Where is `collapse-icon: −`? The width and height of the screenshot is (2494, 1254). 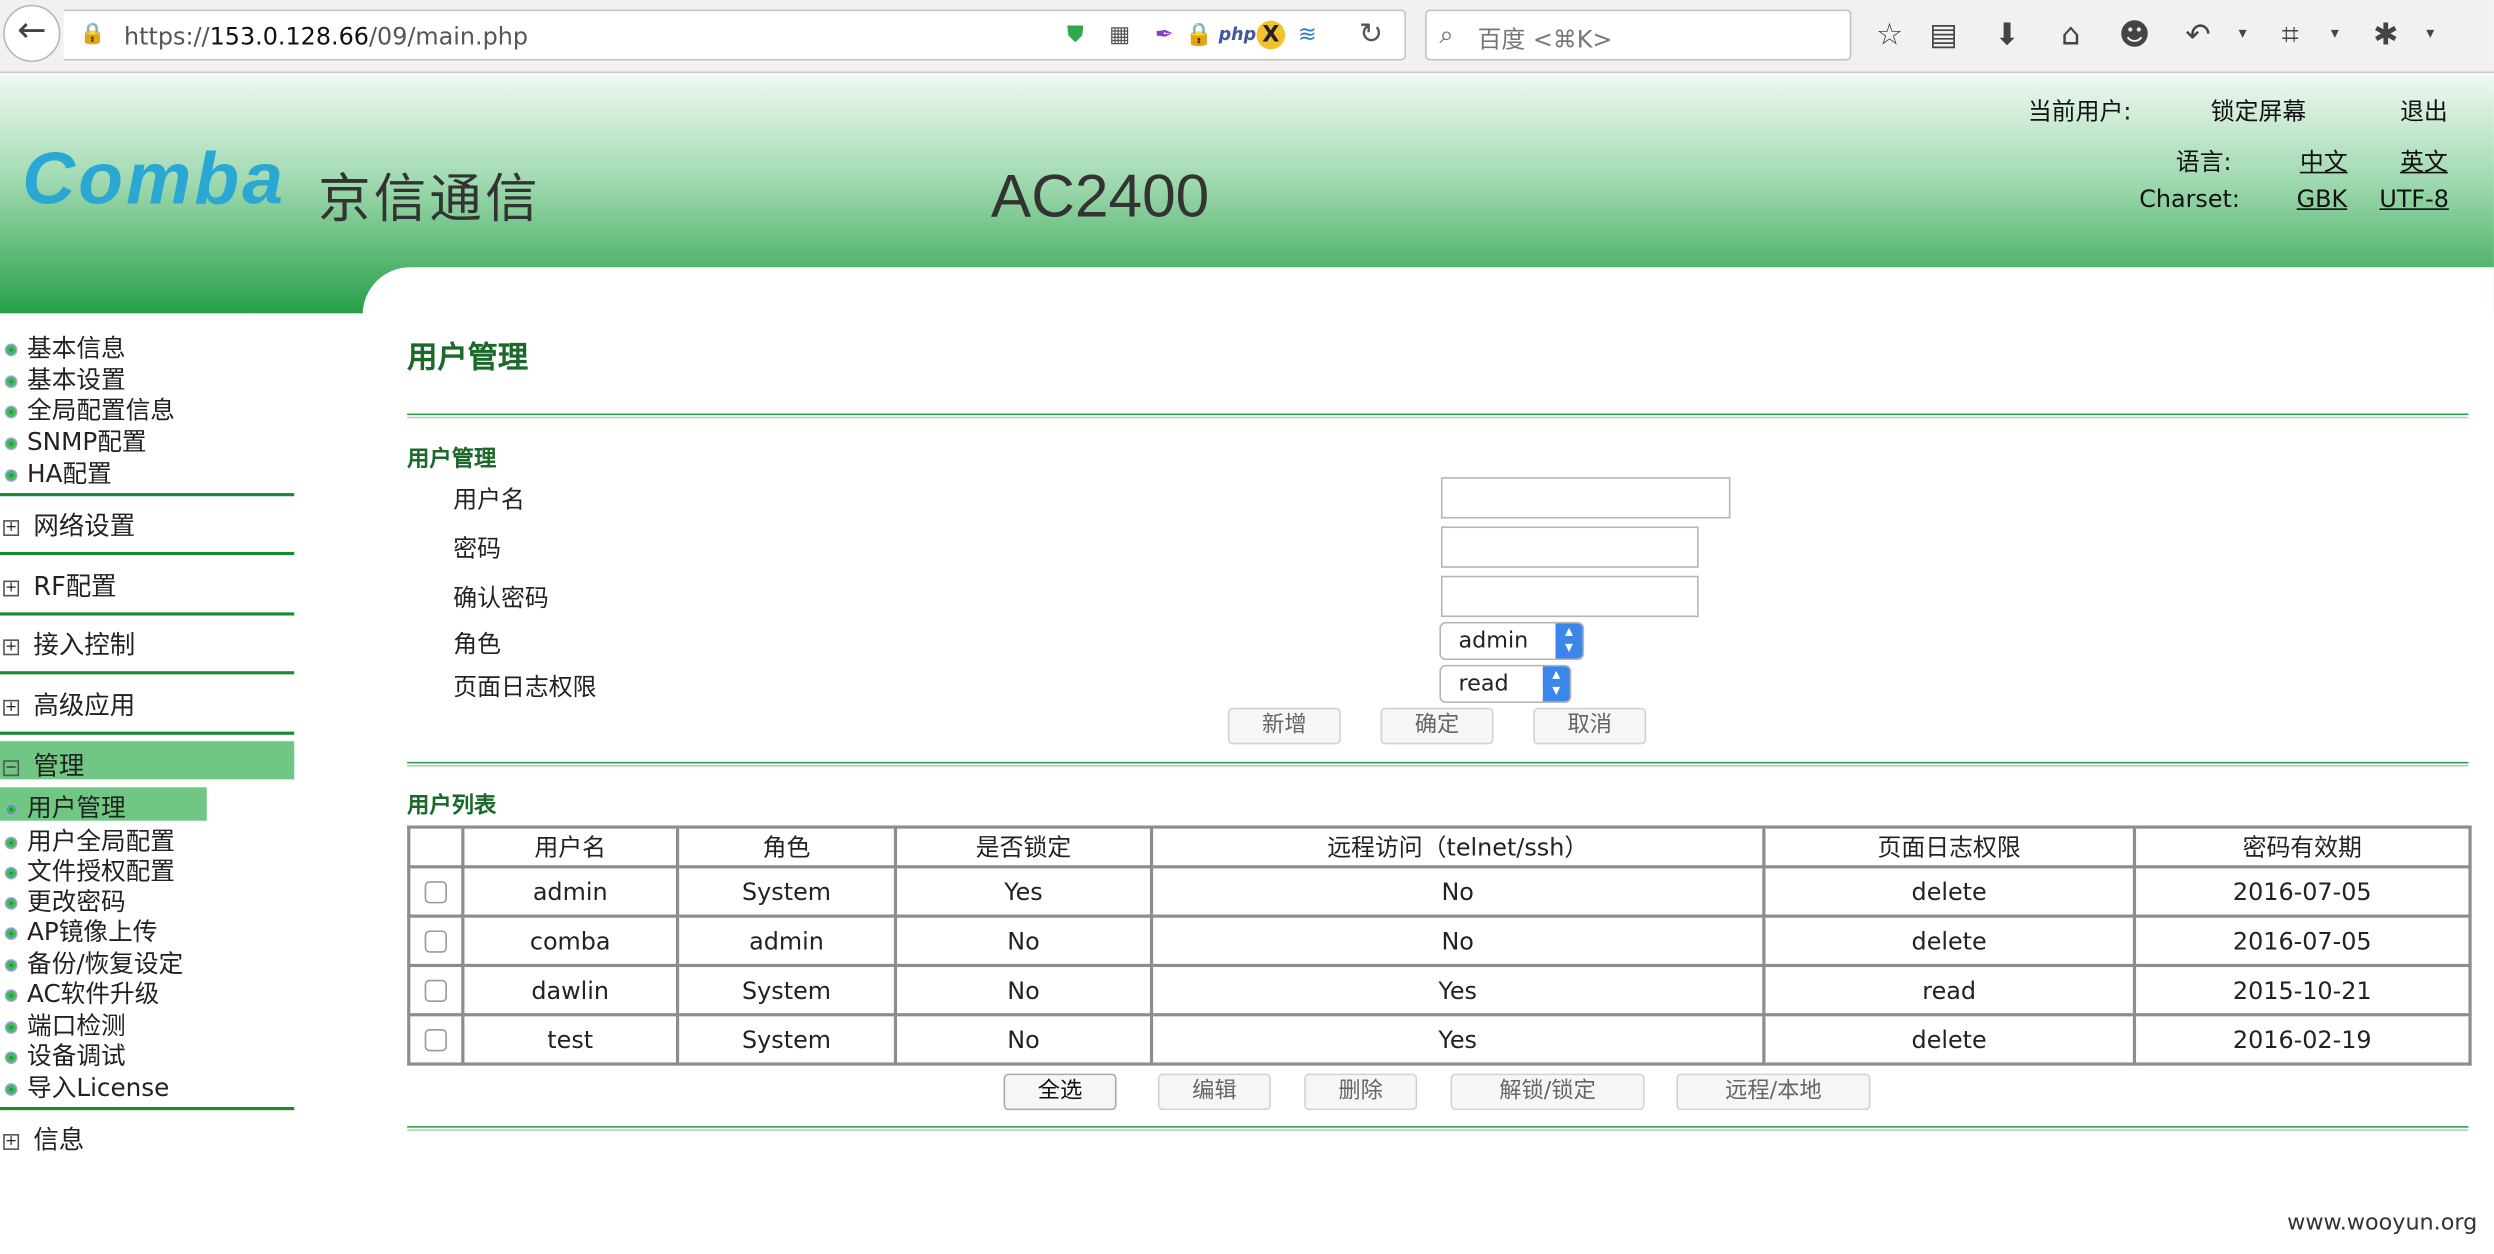
collapse-icon: − is located at coordinates (11, 767).